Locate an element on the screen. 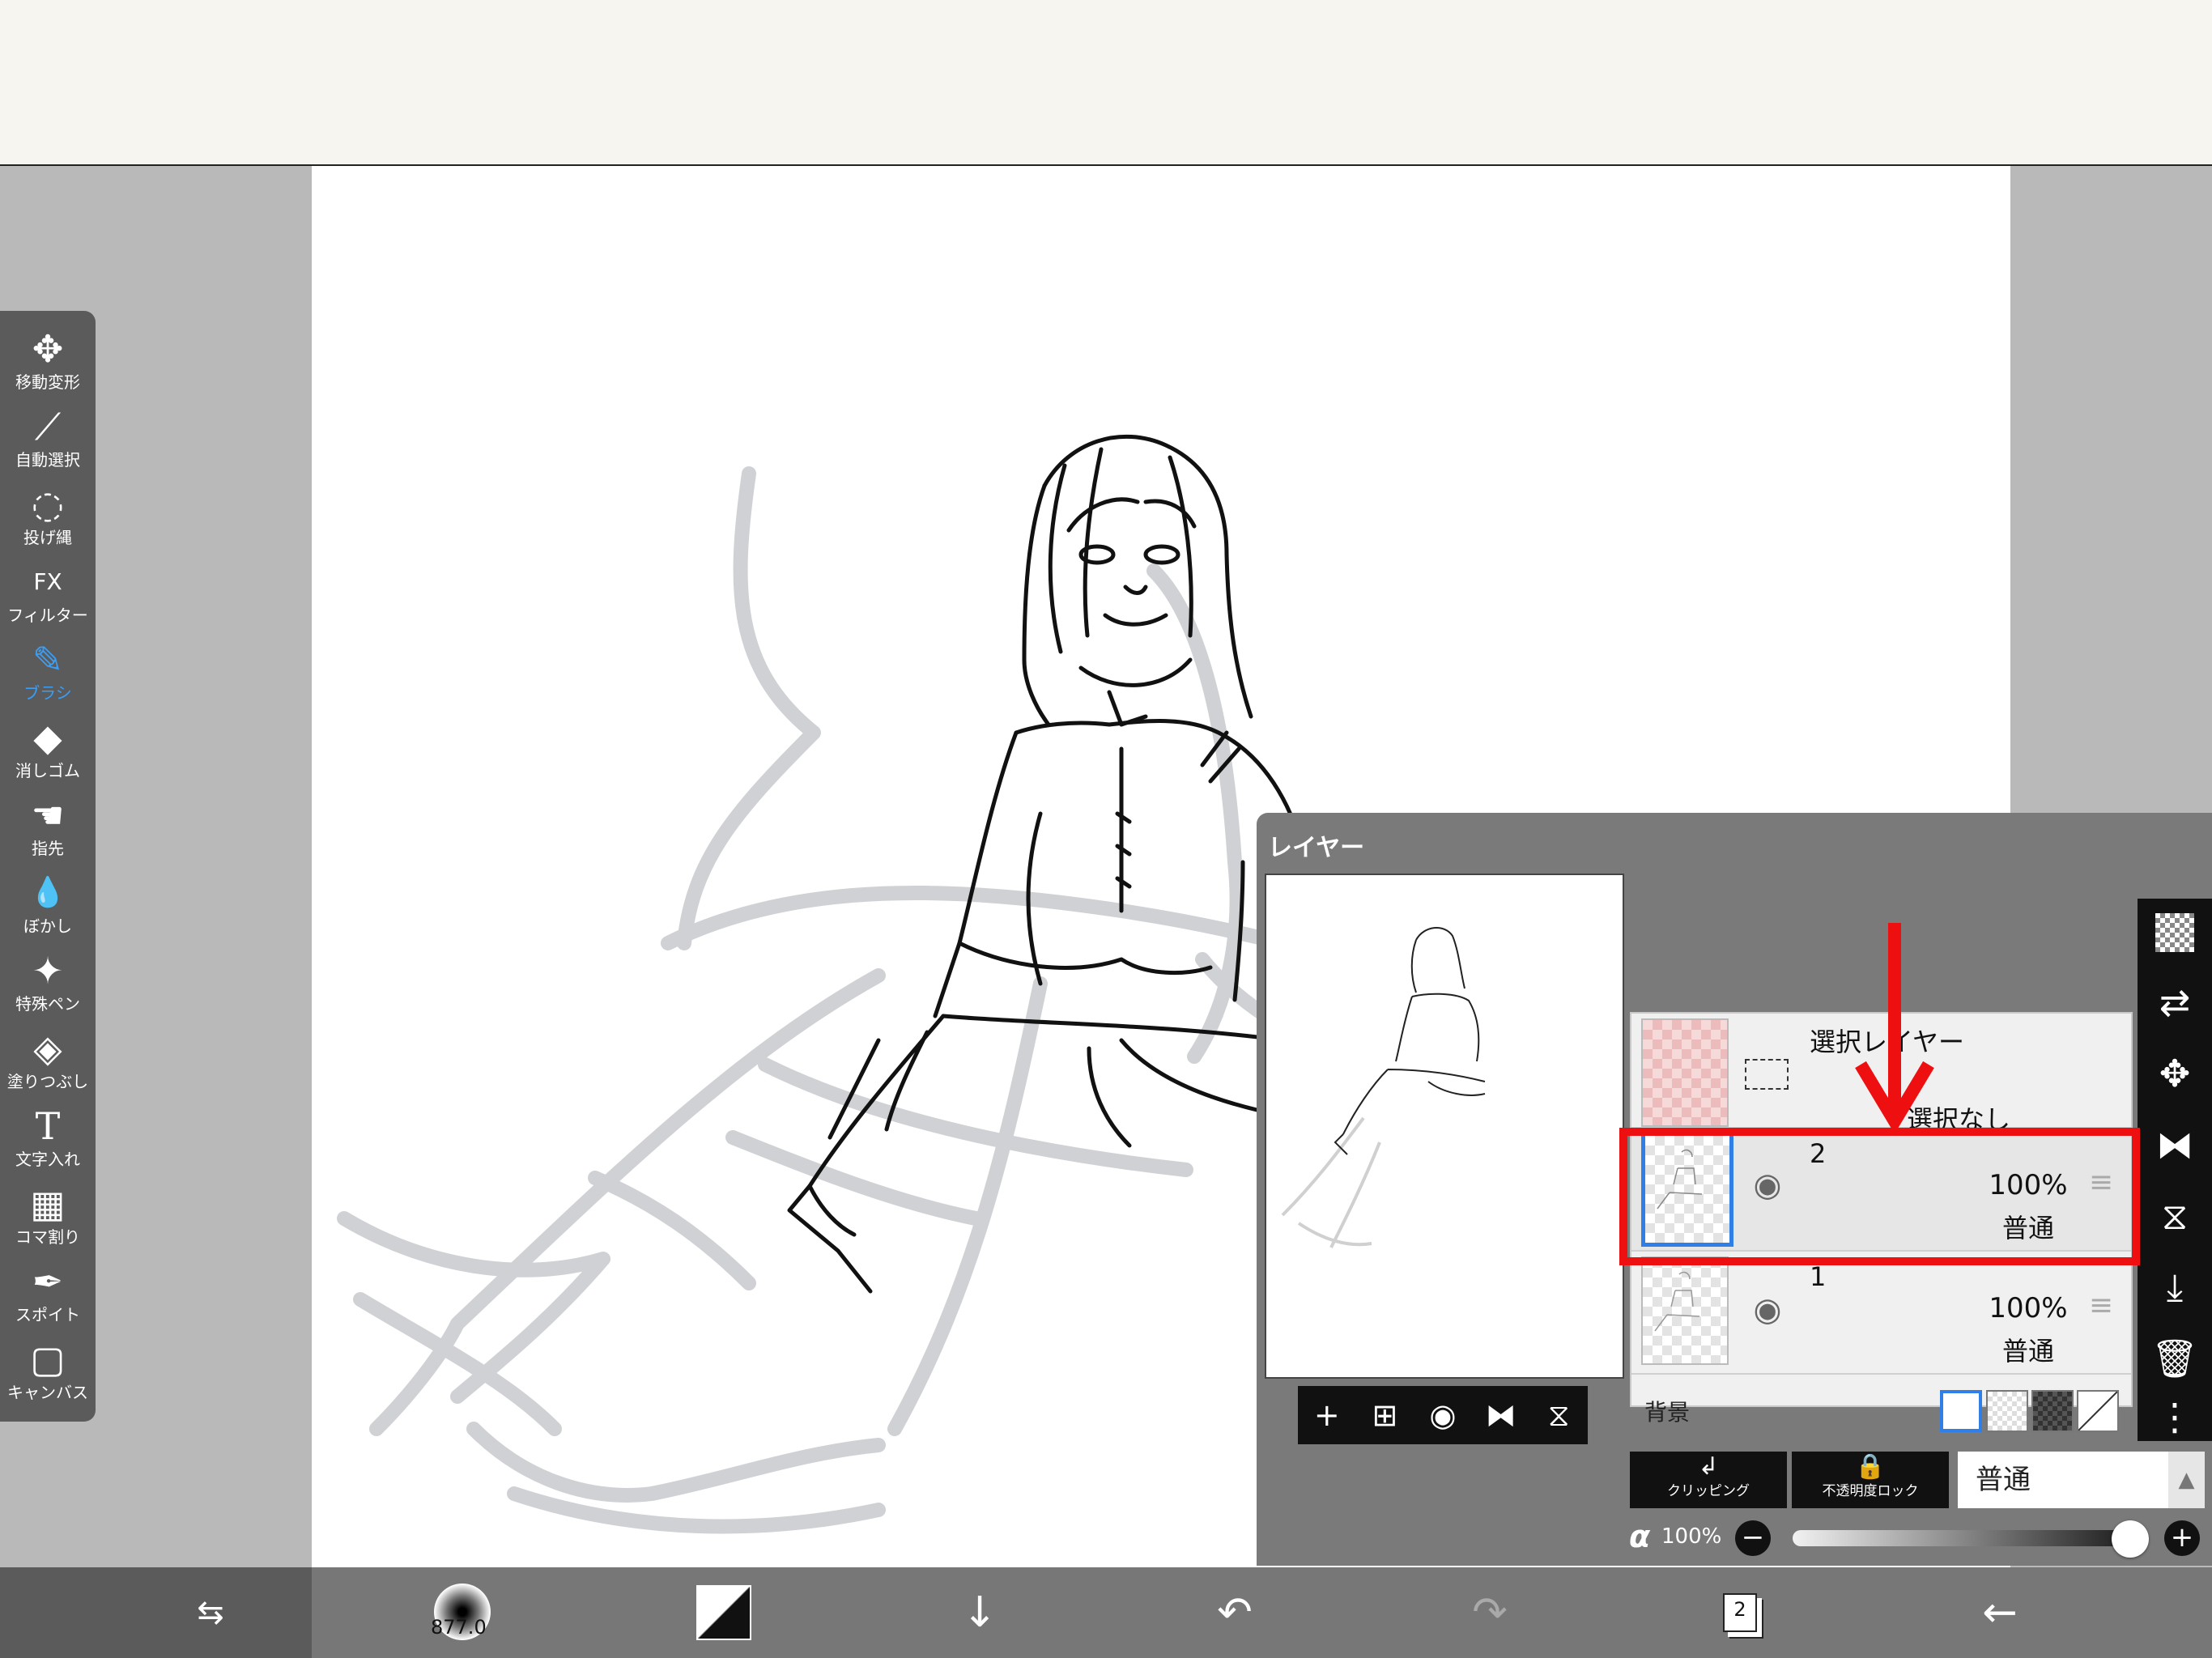 The width and height of the screenshot is (2212, 1658). tool-eraser: ◆ 消しゴム is located at coordinates (48, 753).